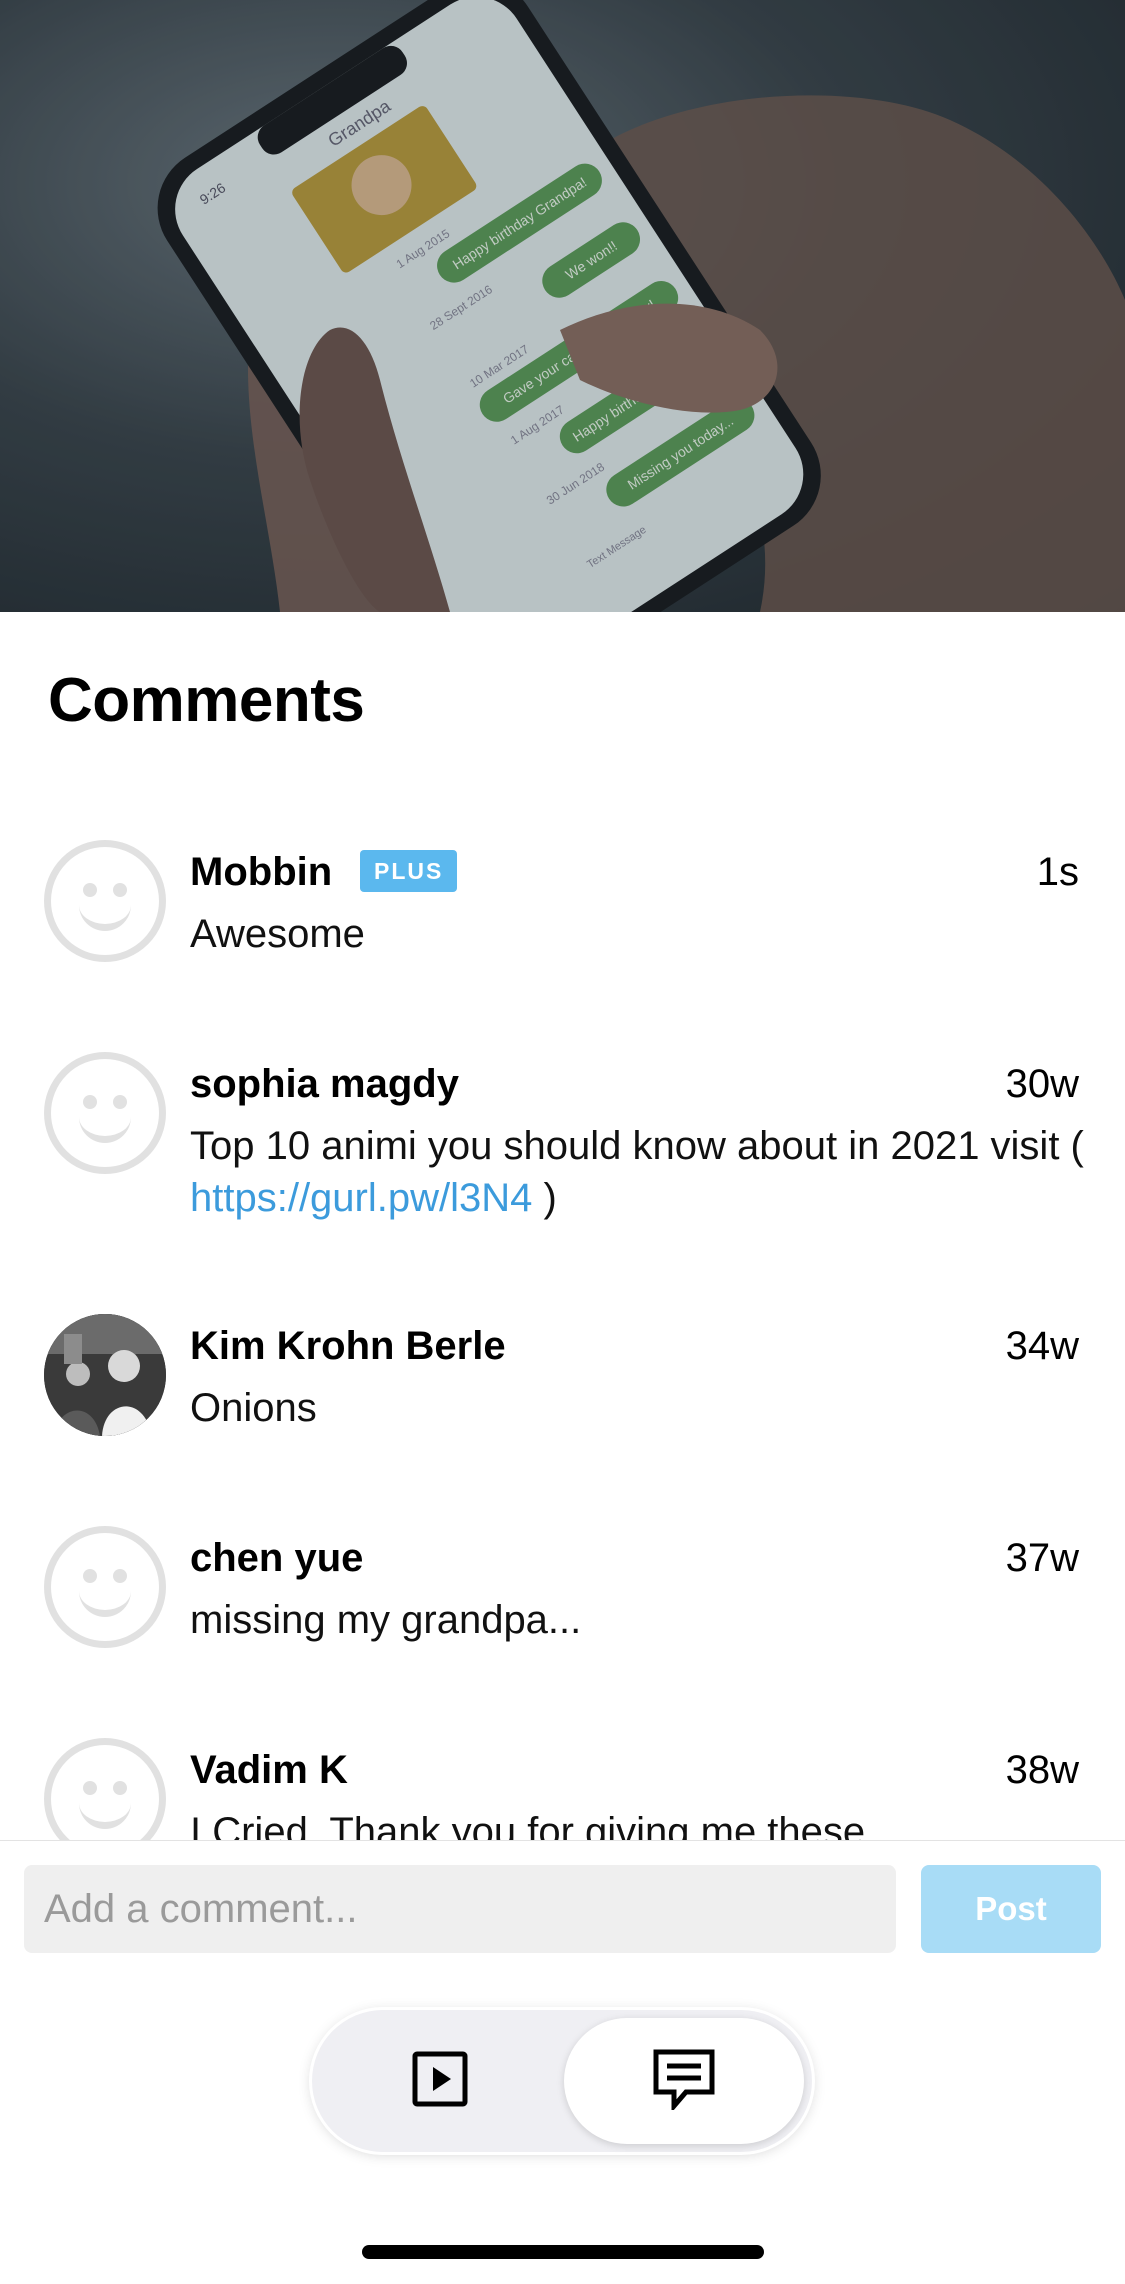 The image size is (1125, 2284). What do you see at coordinates (1042, 1346) in the screenshot?
I see `comment-time: 34w` at bounding box center [1042, 1346].